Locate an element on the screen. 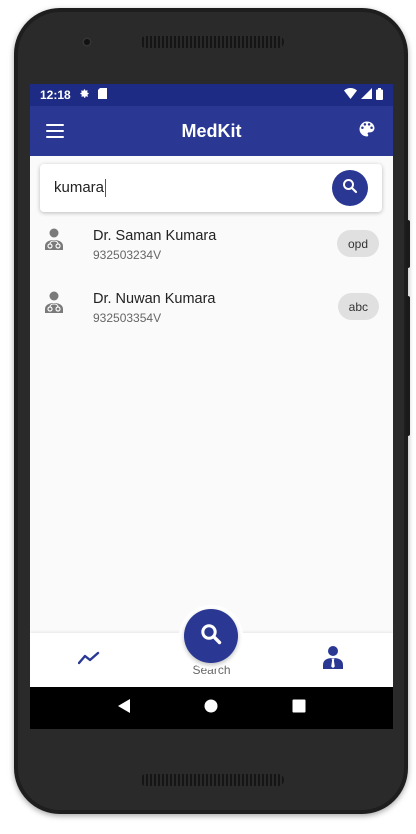  wifi-icon is located at coordinates (350, 95).